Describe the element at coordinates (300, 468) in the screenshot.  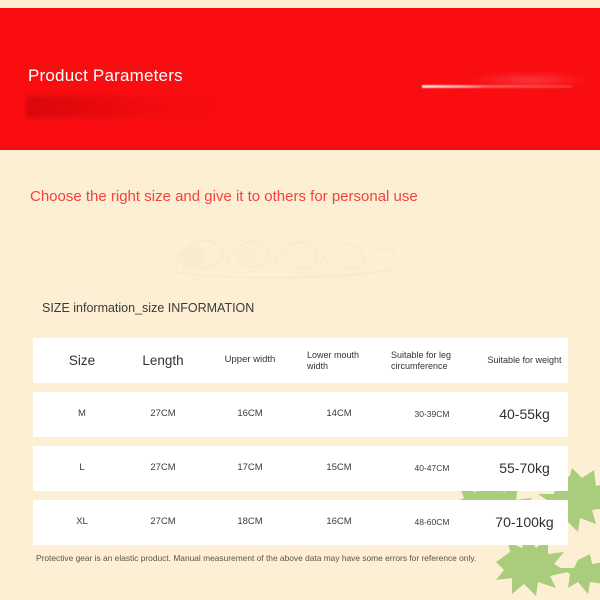
I see `table-row: L 27CM 17CM 15CM 40-47CM 55-70kg` at that location.